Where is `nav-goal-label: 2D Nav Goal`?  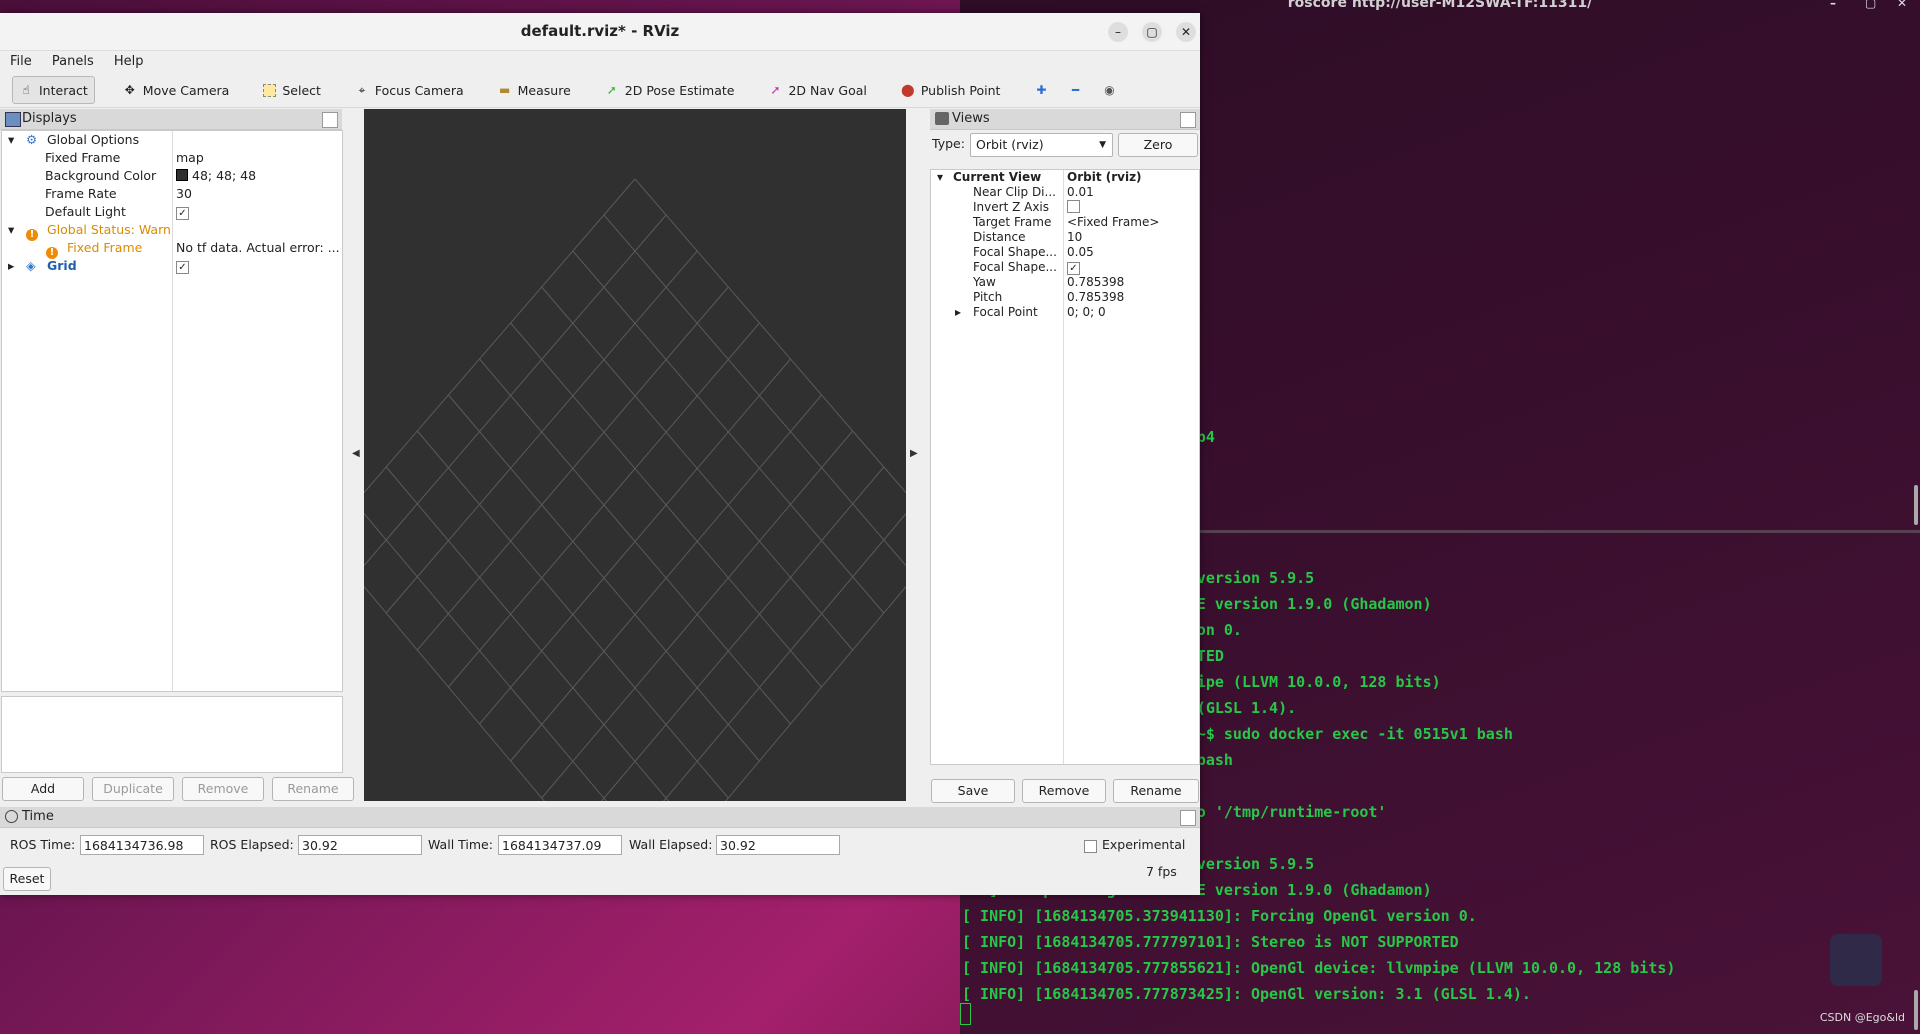 nav-goal-label: 2D Nav Goal is located at coordinates (827, 90).